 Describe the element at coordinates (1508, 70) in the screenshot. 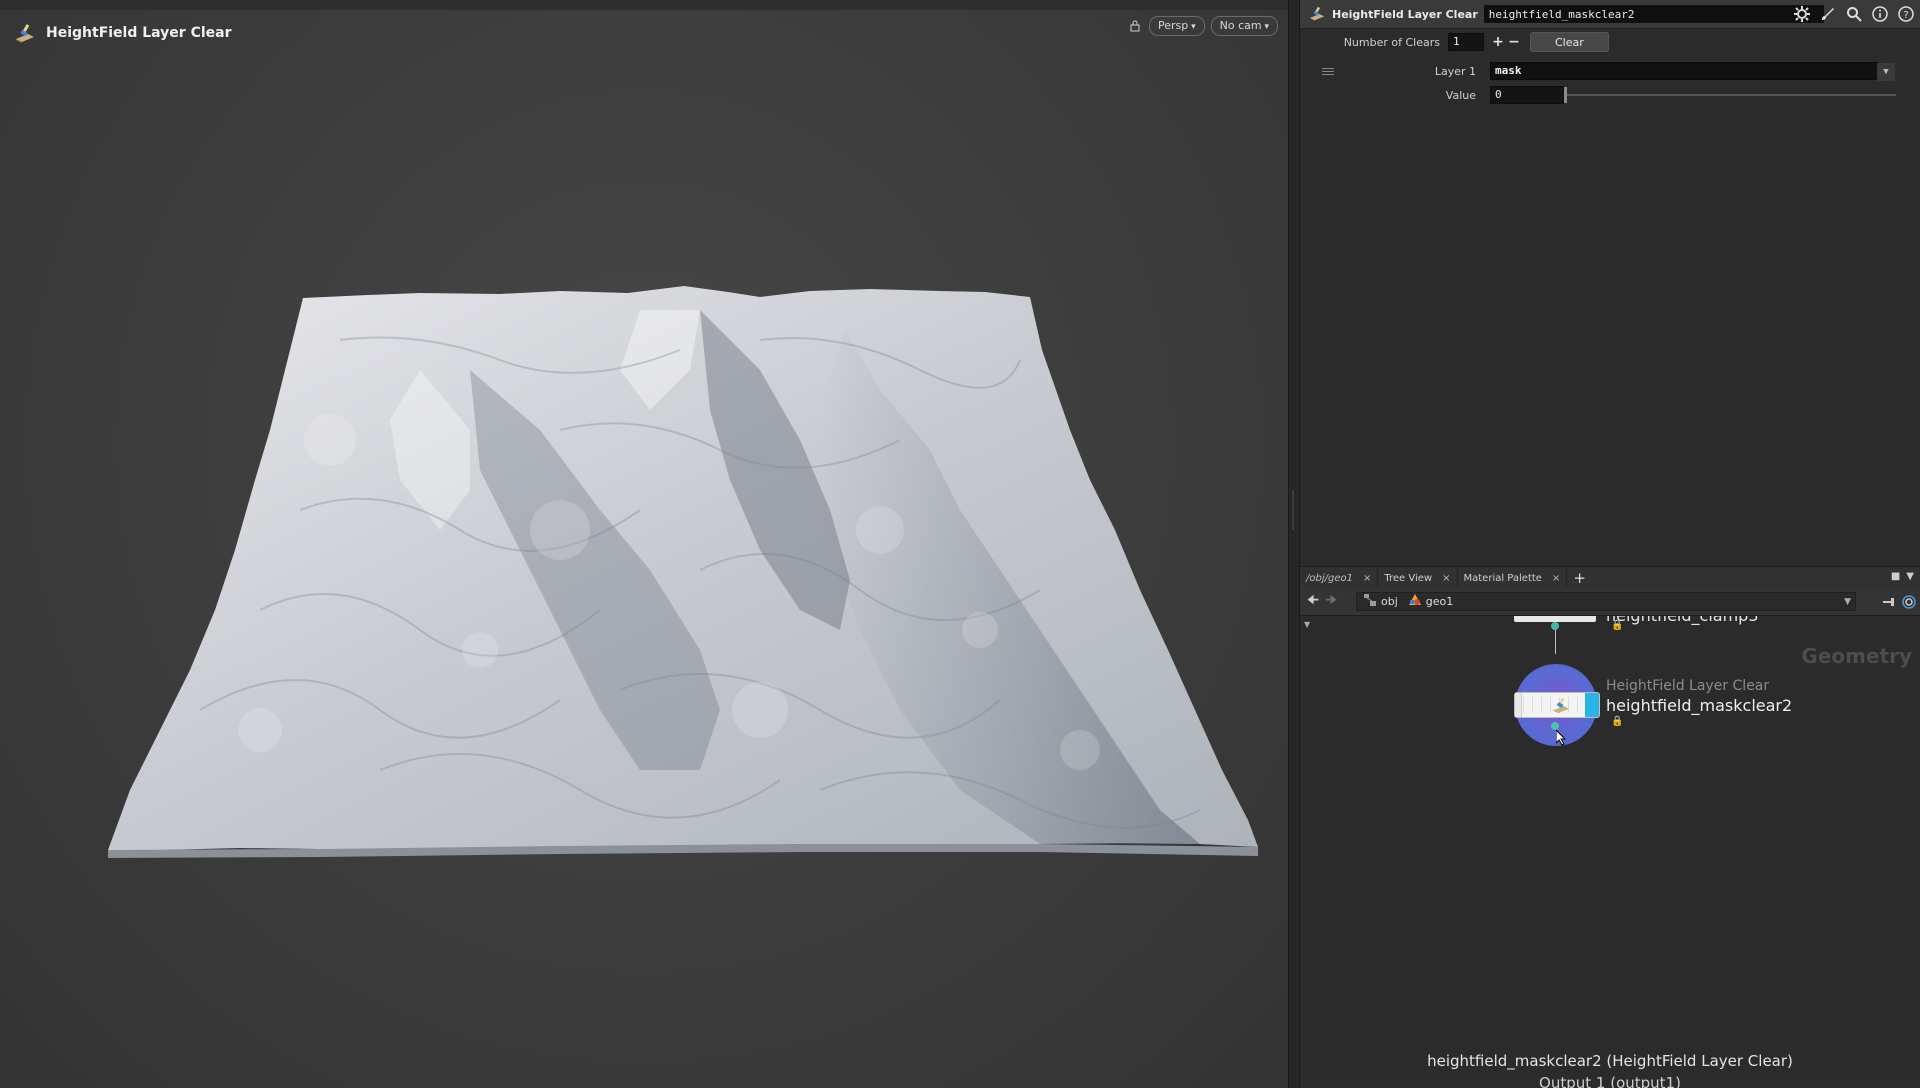

I see `layer-value: mask` at that location.